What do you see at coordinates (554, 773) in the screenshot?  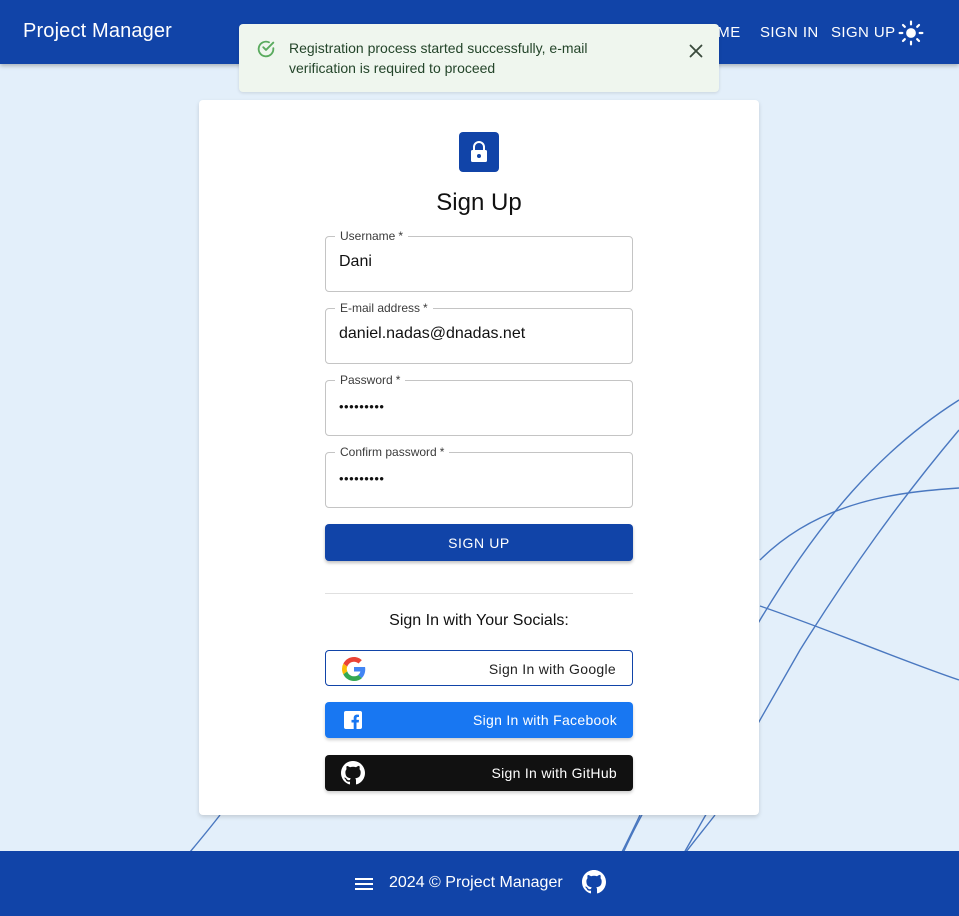 I see `github-sign-in-label: Sign In with GitHub` at bounding box center [554, 773].